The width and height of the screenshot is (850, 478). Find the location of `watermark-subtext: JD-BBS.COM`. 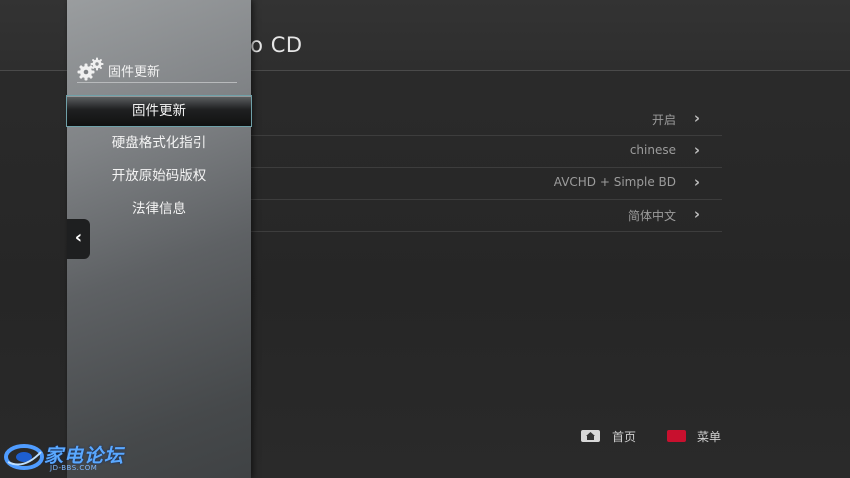

watermark-subtext: JD-BBS.COM is located at coordinates (74, 468).